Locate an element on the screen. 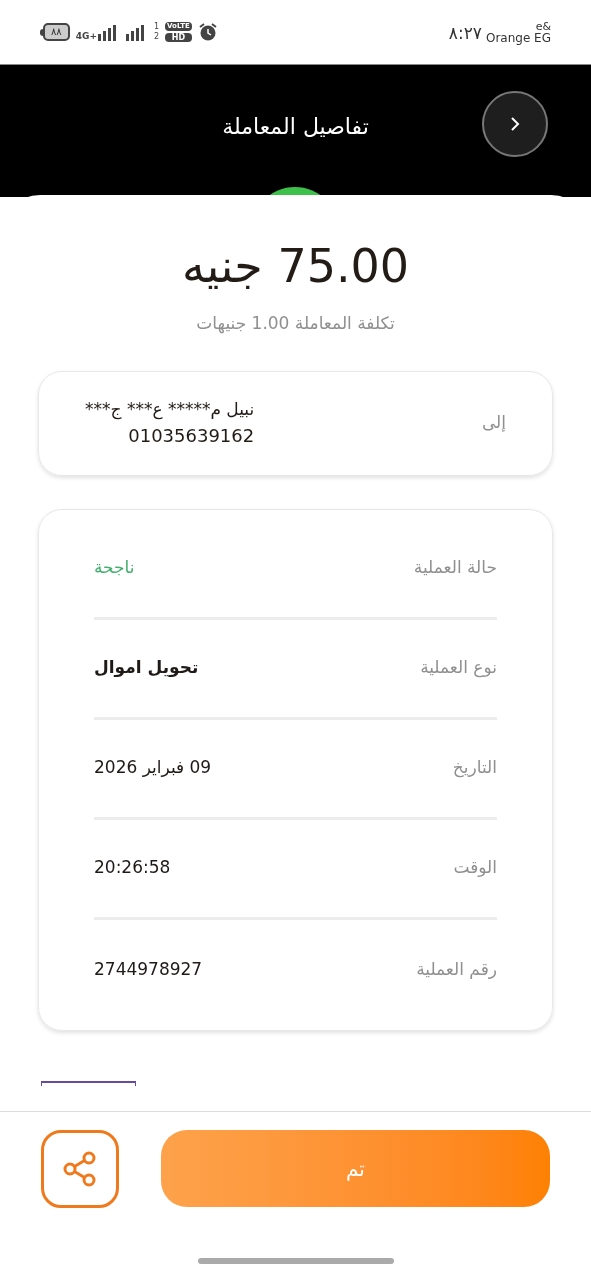  sim-label: 2 is located at coordinates (156, 37).